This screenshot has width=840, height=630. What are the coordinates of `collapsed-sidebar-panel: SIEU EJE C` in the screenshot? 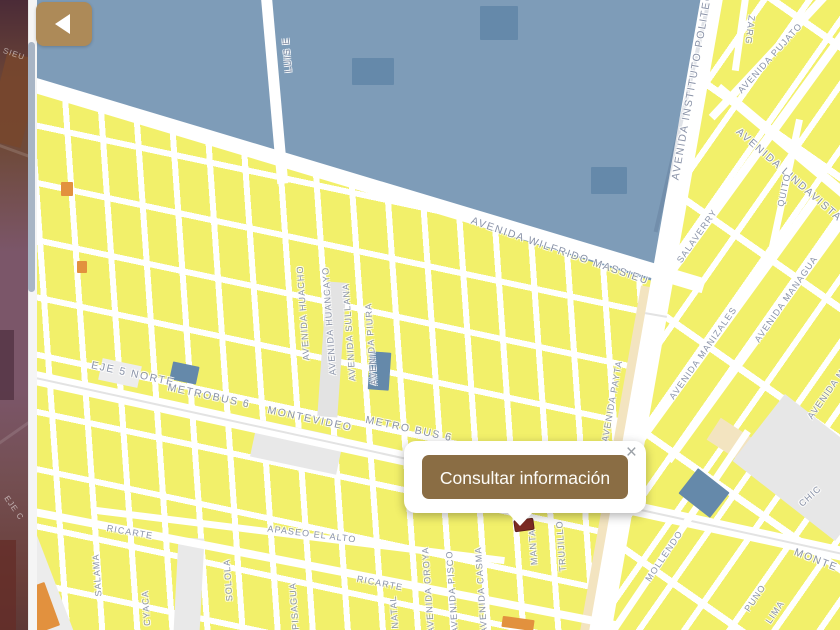 It's located at (14, 315).